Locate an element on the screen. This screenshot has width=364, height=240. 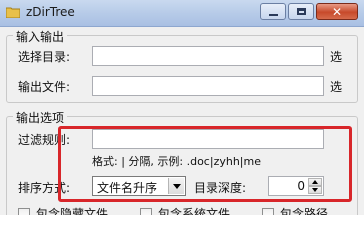
chevron-down-icon is located at coordinates (176, 186).